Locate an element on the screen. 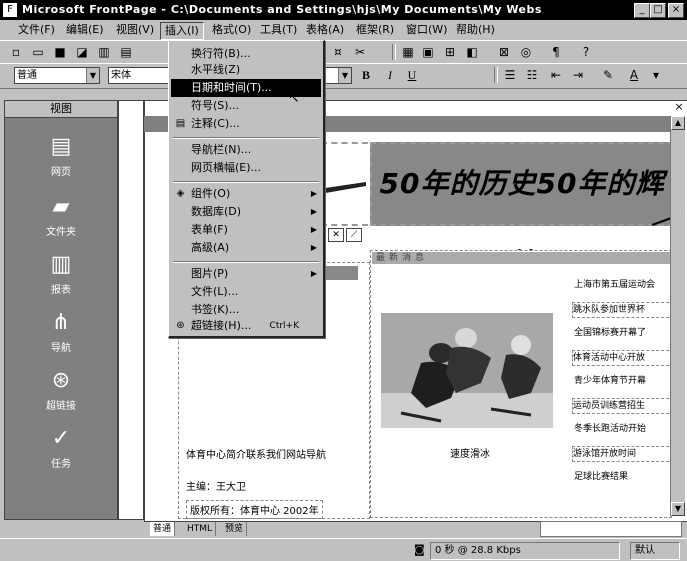 Image resolution: width=687 pixels, height=561 pixels. reports-icon: ▥ is located at coordinates (61, 264).